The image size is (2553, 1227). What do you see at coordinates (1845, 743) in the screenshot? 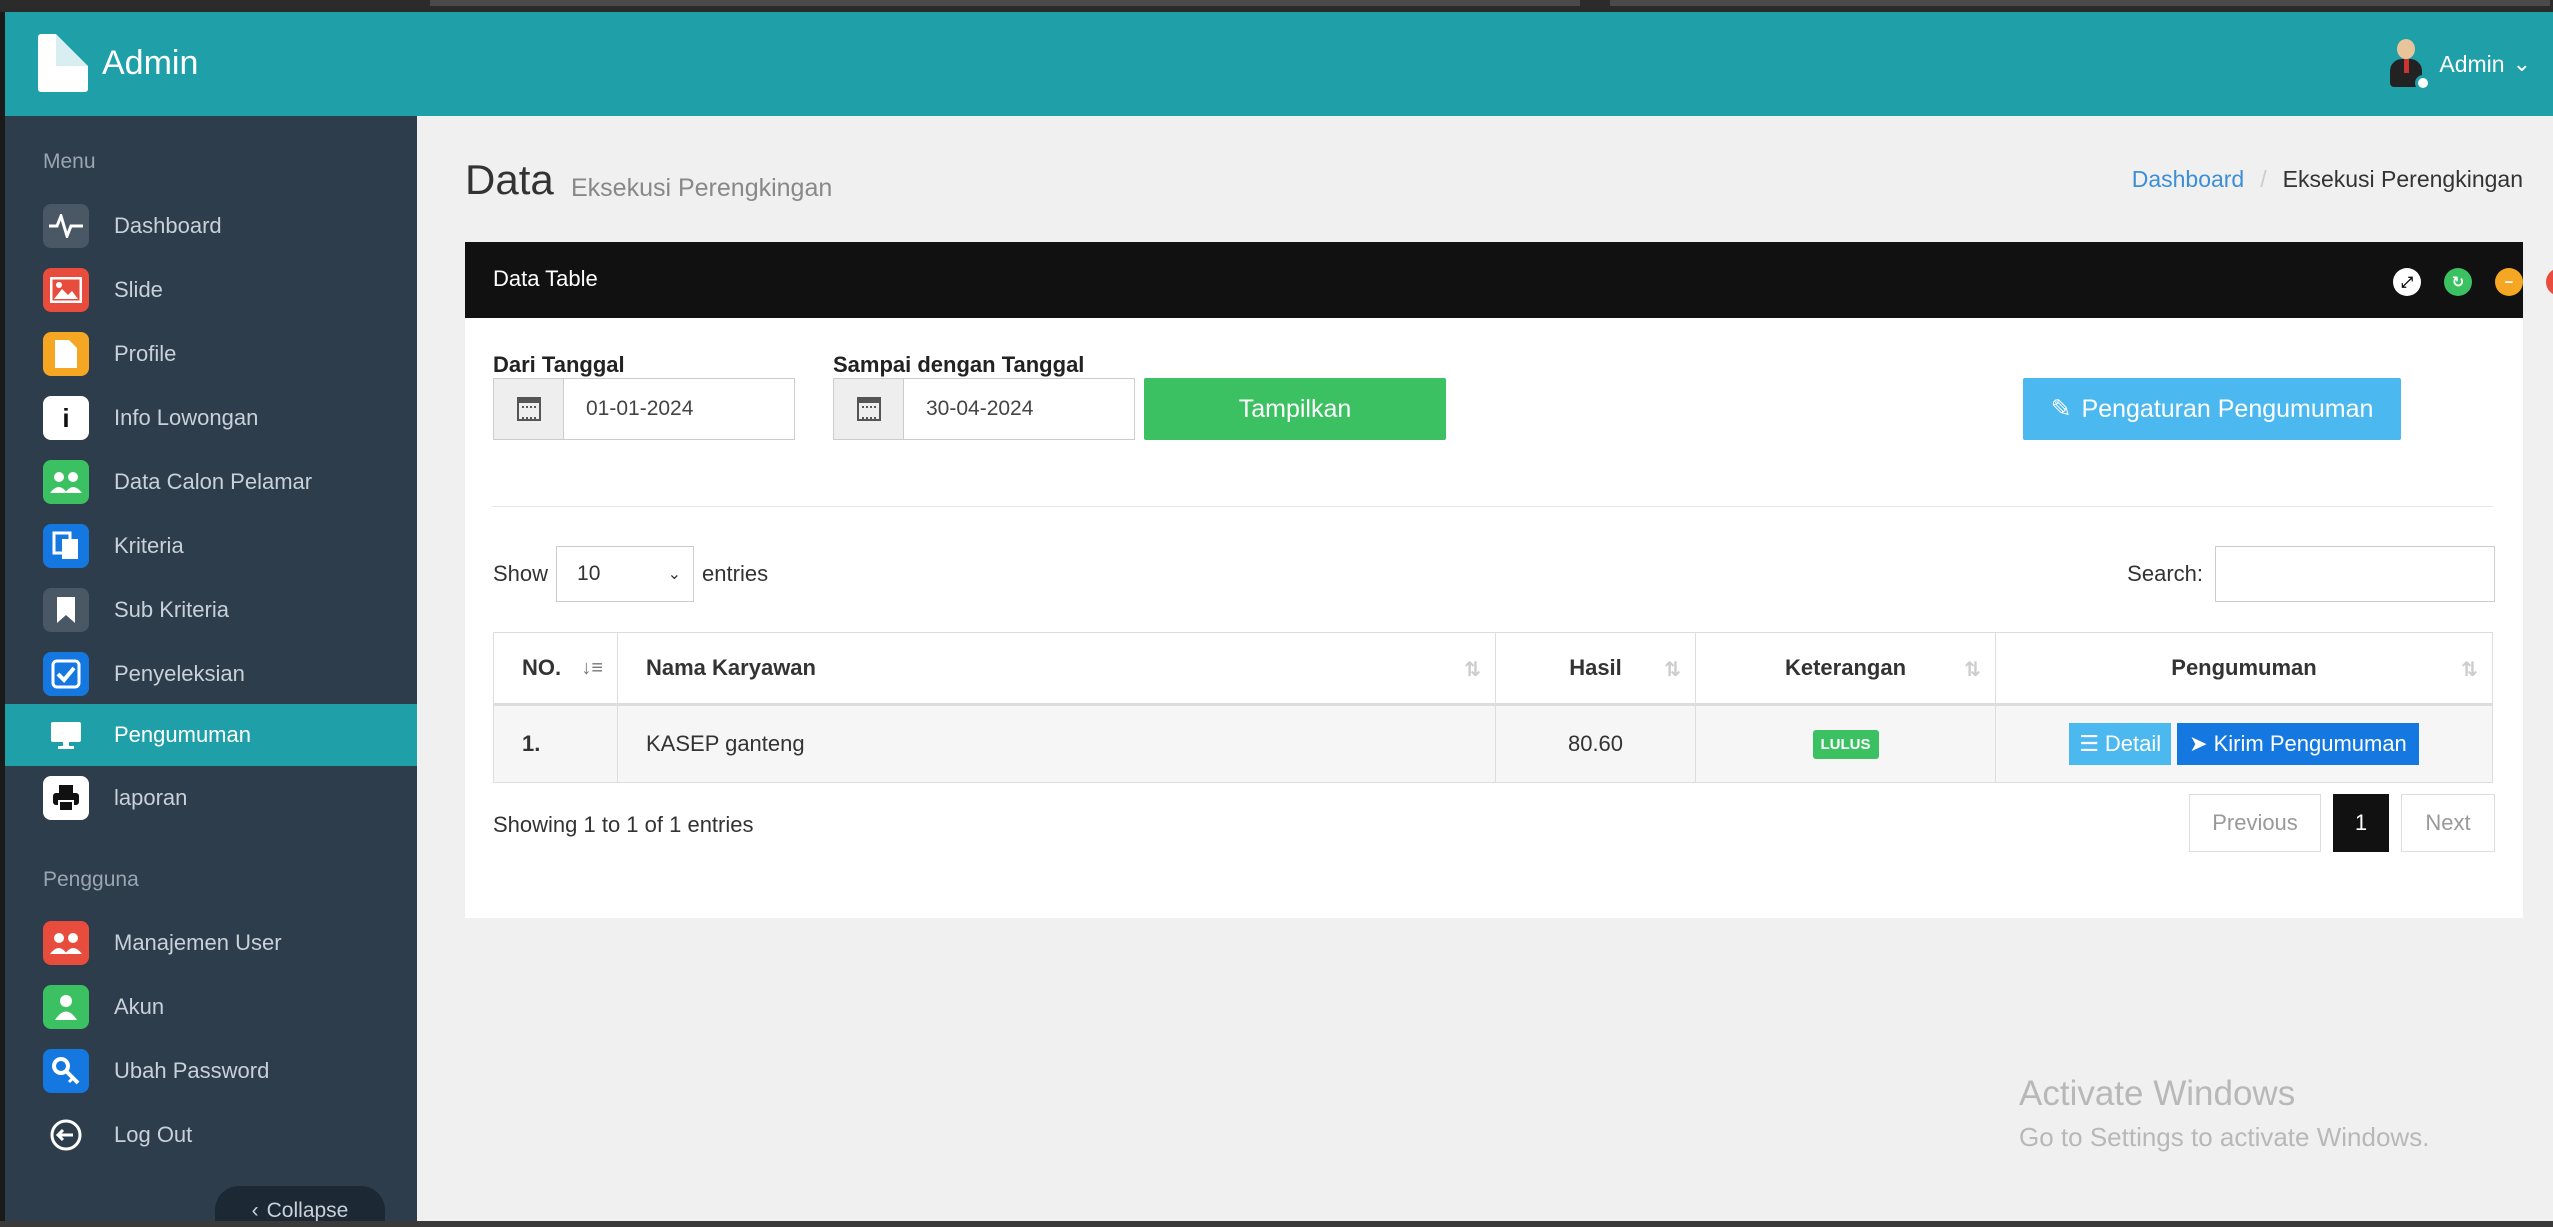
I see `cell-keterangan: LULUS` at bounding box center [1845, 743].